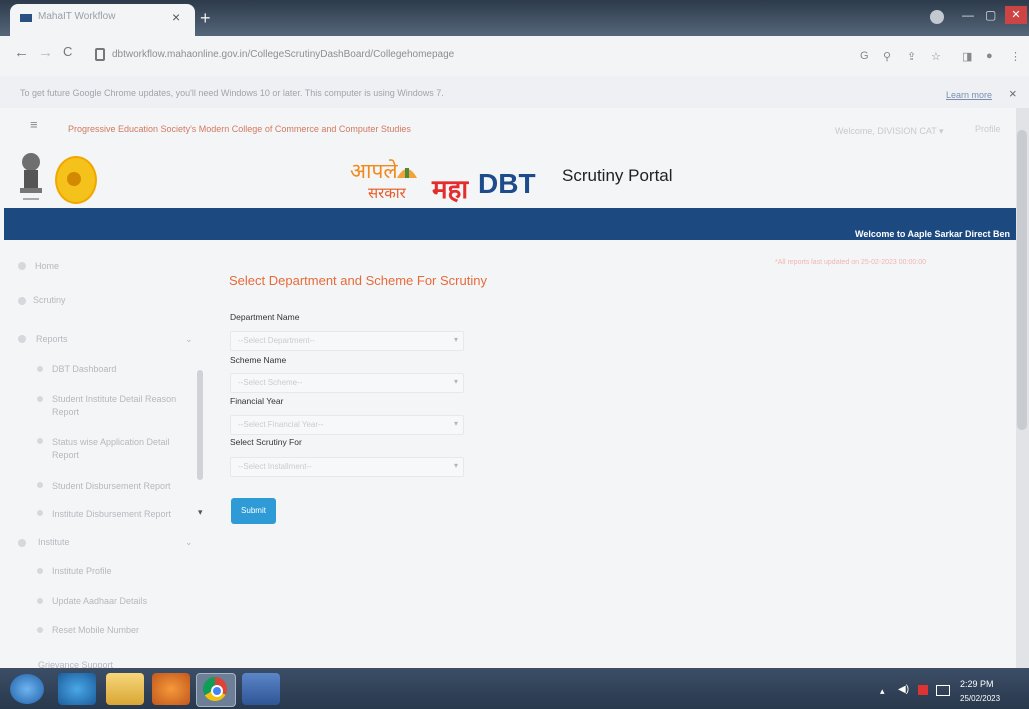 The width and height of the screenshot is (1029, 709). I want to click on volume-icon: ◀), so click(903, 689).